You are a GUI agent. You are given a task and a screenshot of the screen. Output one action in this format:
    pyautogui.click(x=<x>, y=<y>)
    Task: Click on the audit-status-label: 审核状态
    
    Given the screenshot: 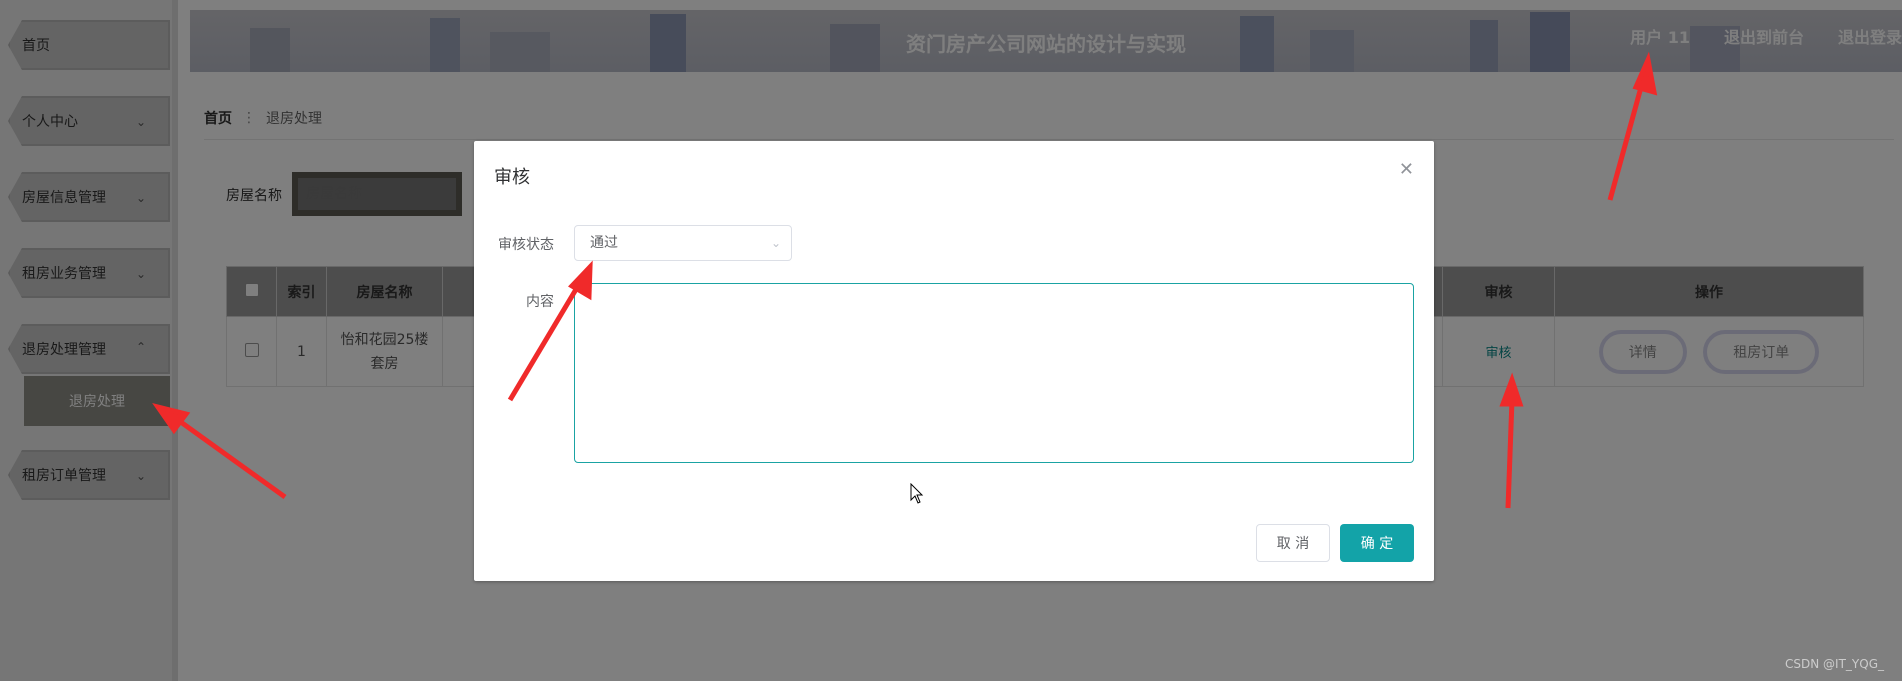 What is the action you would take?
    pyautogui.click(x=526, y=245)
    